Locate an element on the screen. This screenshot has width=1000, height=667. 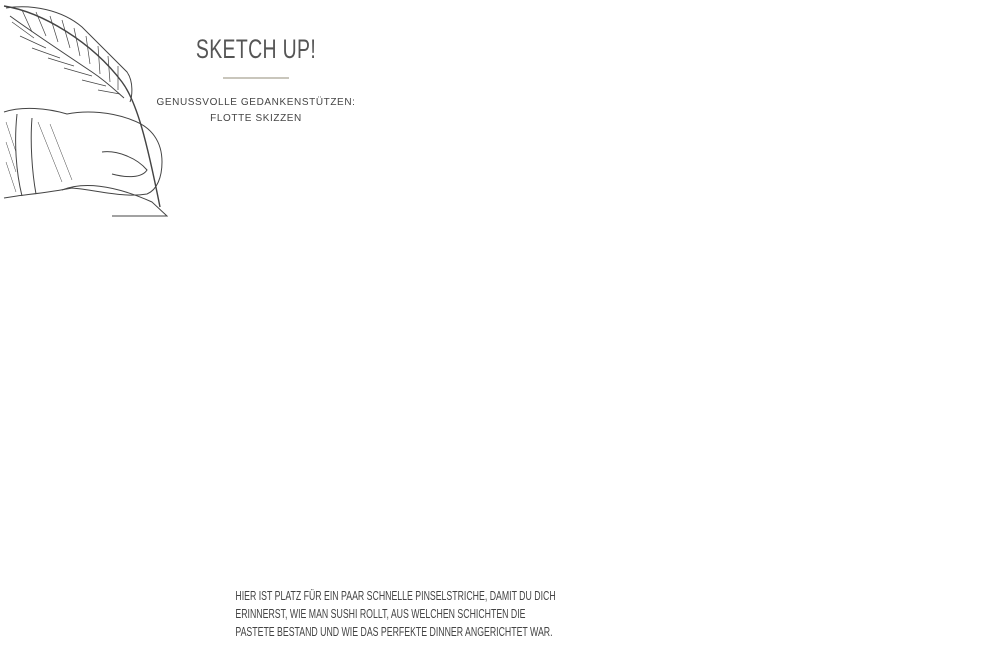
title-divider is located at coordinates (256, 78).